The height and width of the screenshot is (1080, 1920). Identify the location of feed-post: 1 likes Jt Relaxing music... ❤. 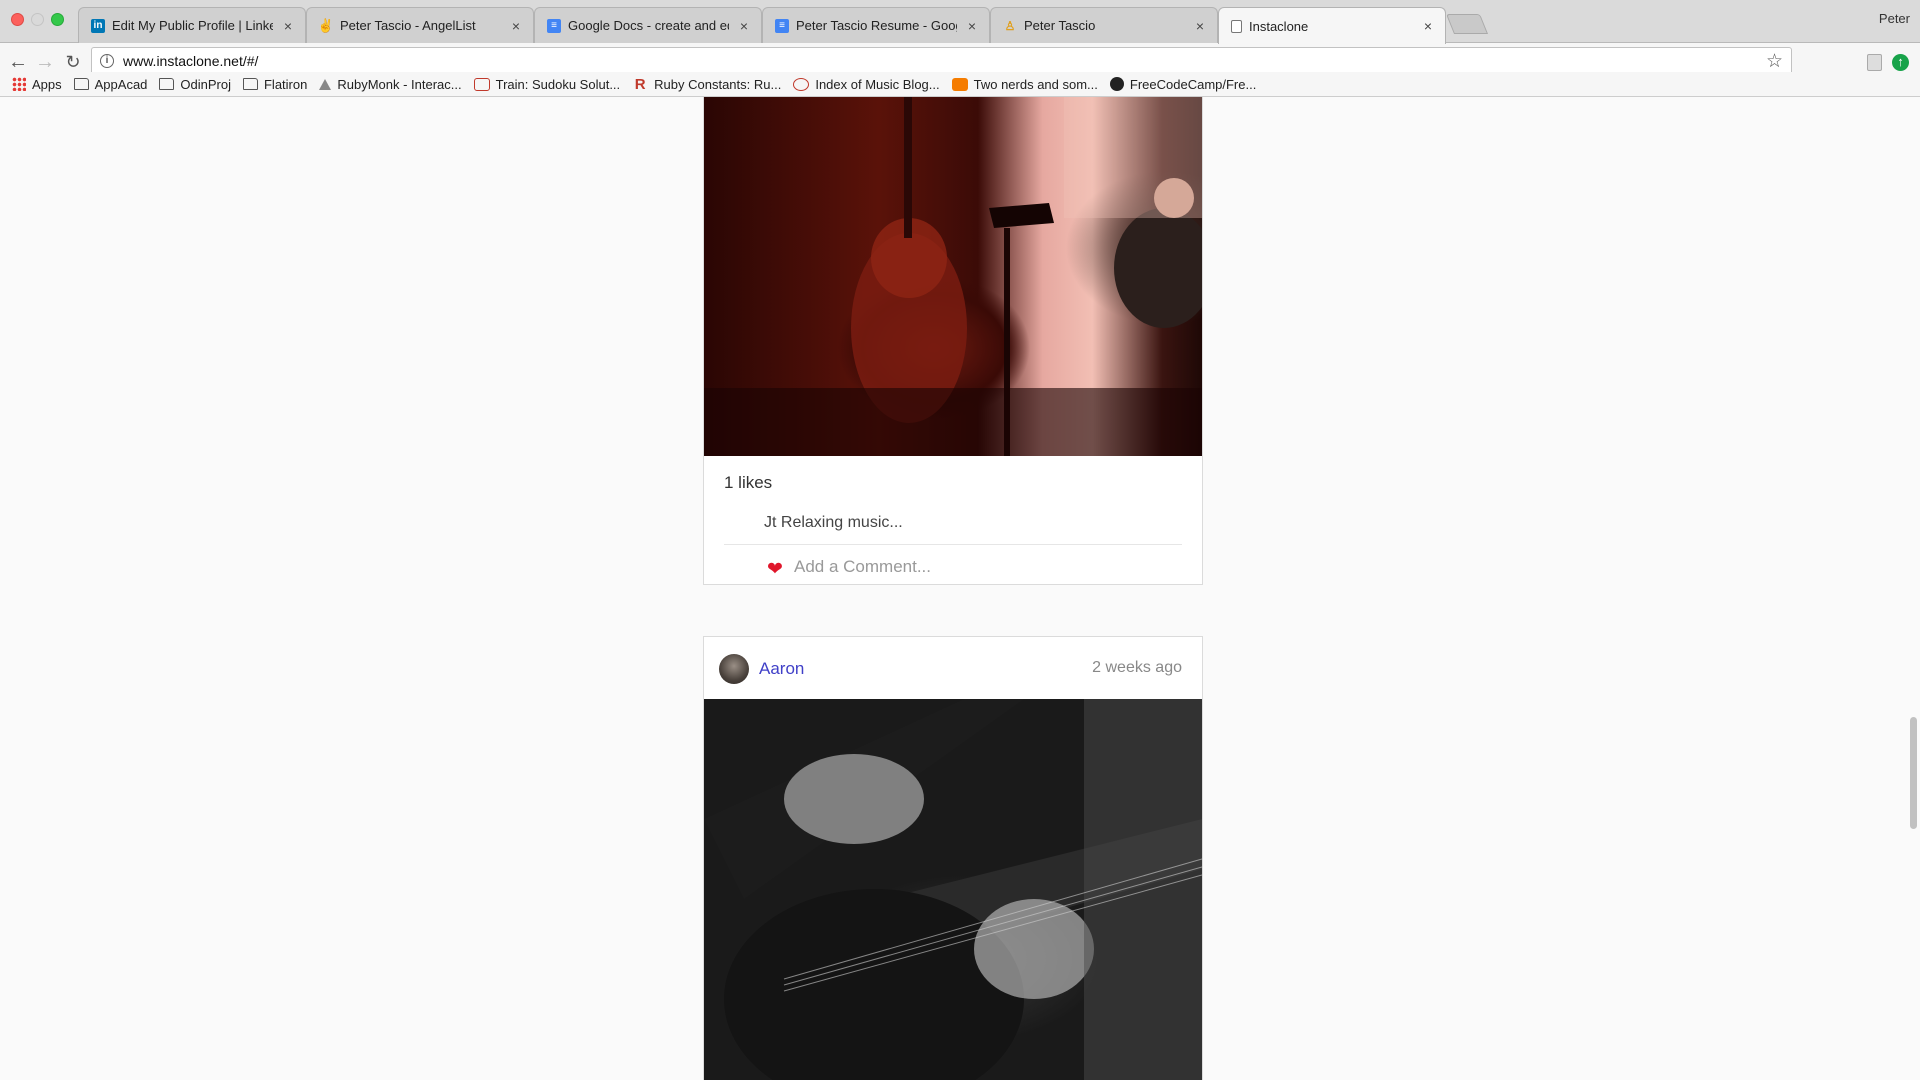
(953, 341).